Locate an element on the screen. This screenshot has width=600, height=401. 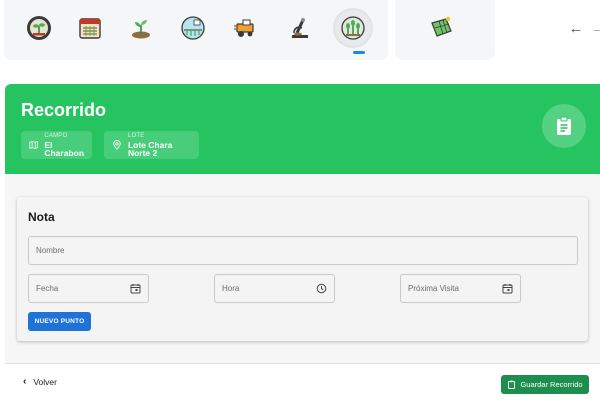
guardar-recorrido-button: Guardar Recorrido is located at coordinates (545, 384).